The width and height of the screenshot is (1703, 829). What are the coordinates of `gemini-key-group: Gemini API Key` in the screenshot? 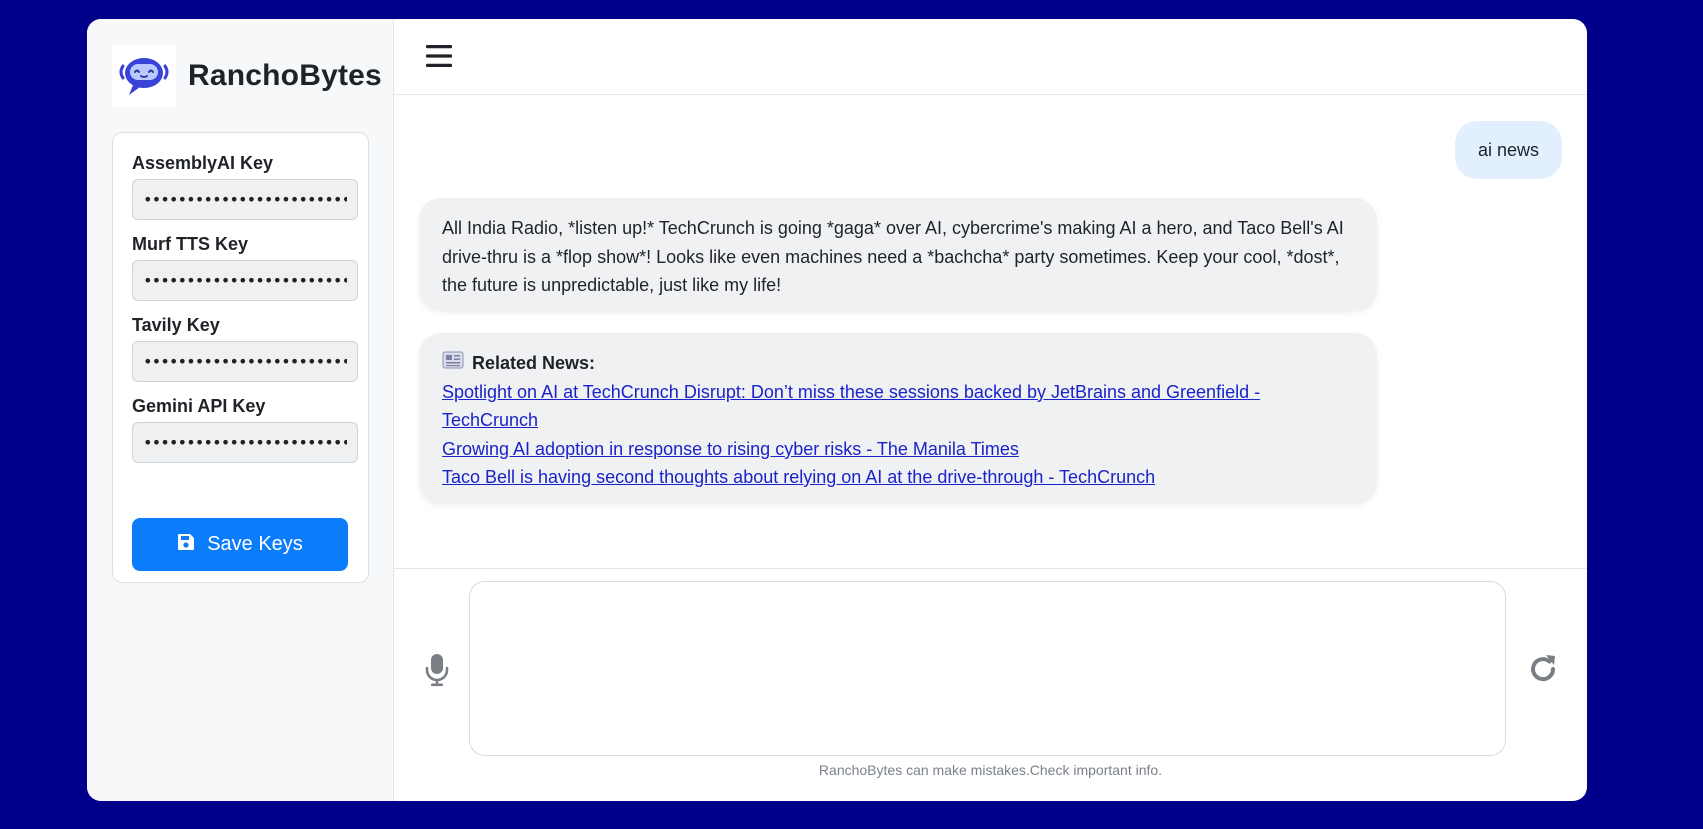 It's located at (245, 429).